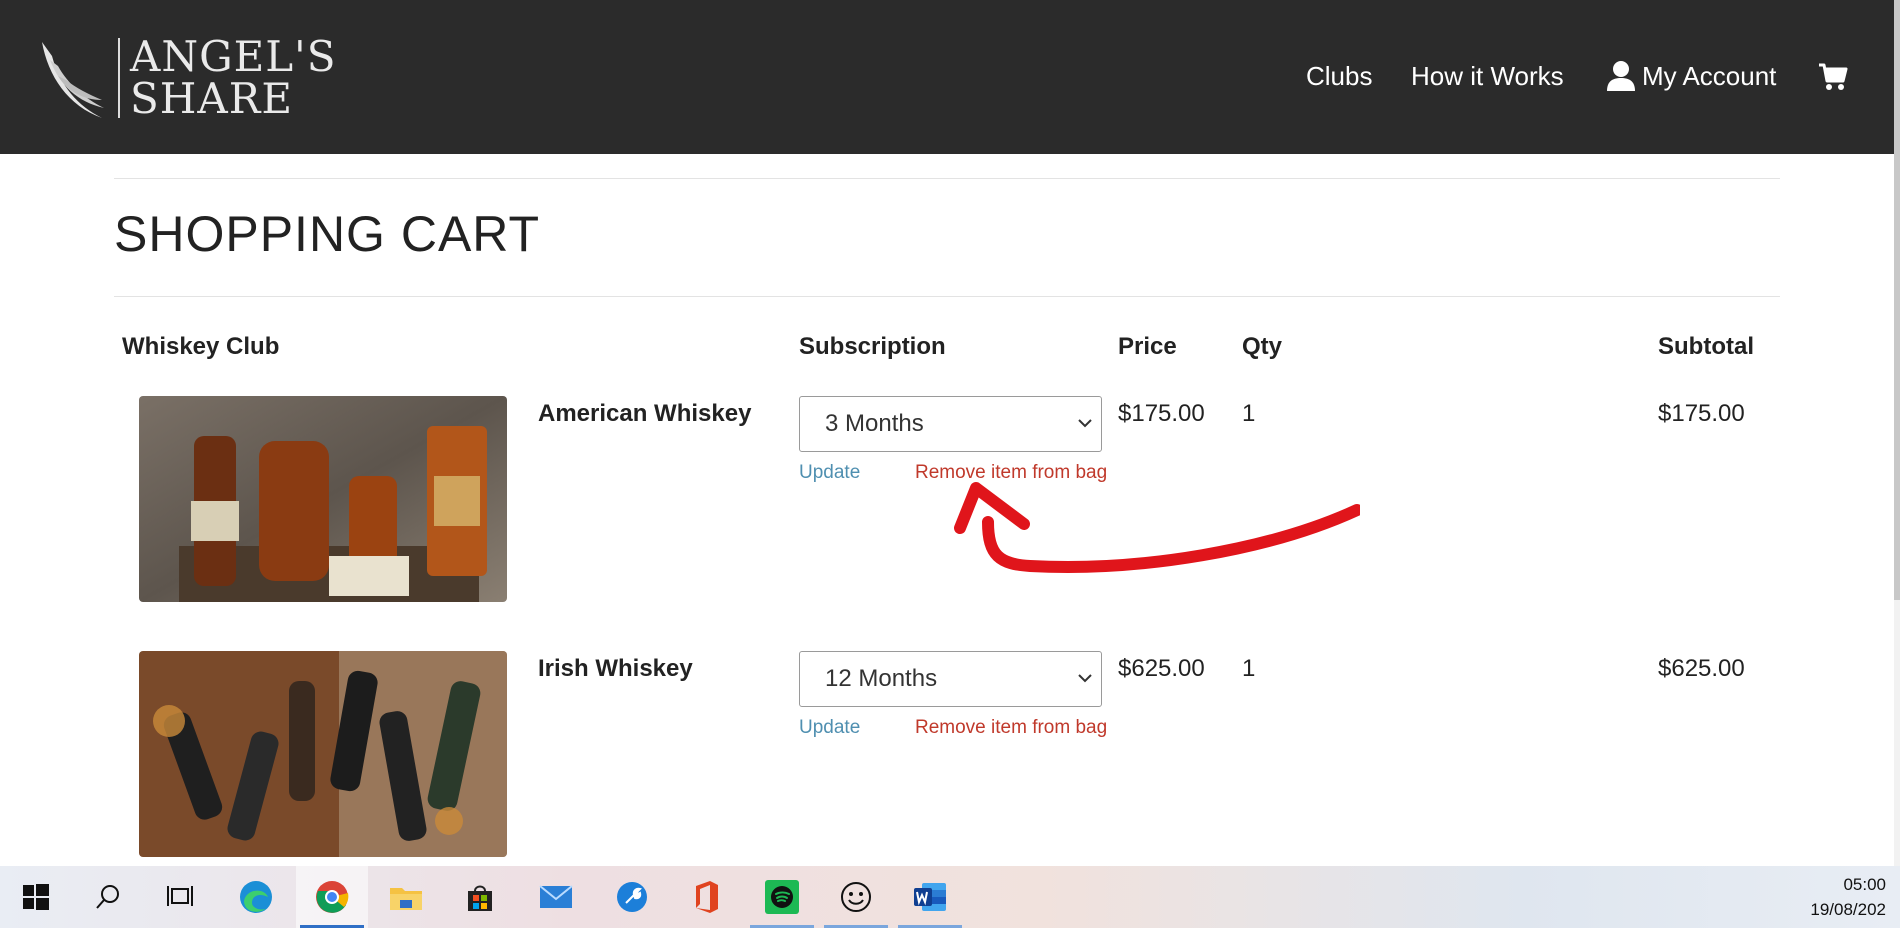 The height and width of the screenshot is (928, 1900). Describe the element at coordinates (1897, 300) in the screenshot. I see `scrollbar-thumb` at that location.